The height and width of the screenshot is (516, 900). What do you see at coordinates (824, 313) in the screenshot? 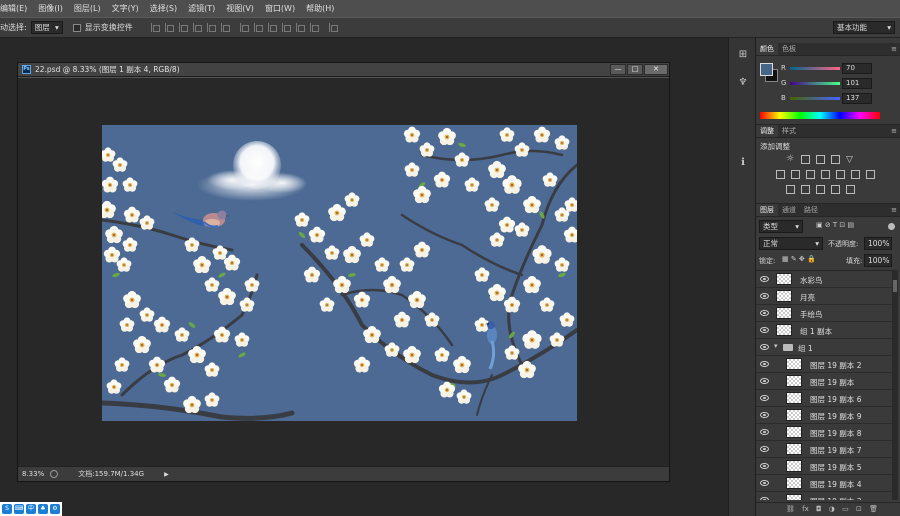
I see `layer-row: 手绘鸟` at bounding box center [824, 313].